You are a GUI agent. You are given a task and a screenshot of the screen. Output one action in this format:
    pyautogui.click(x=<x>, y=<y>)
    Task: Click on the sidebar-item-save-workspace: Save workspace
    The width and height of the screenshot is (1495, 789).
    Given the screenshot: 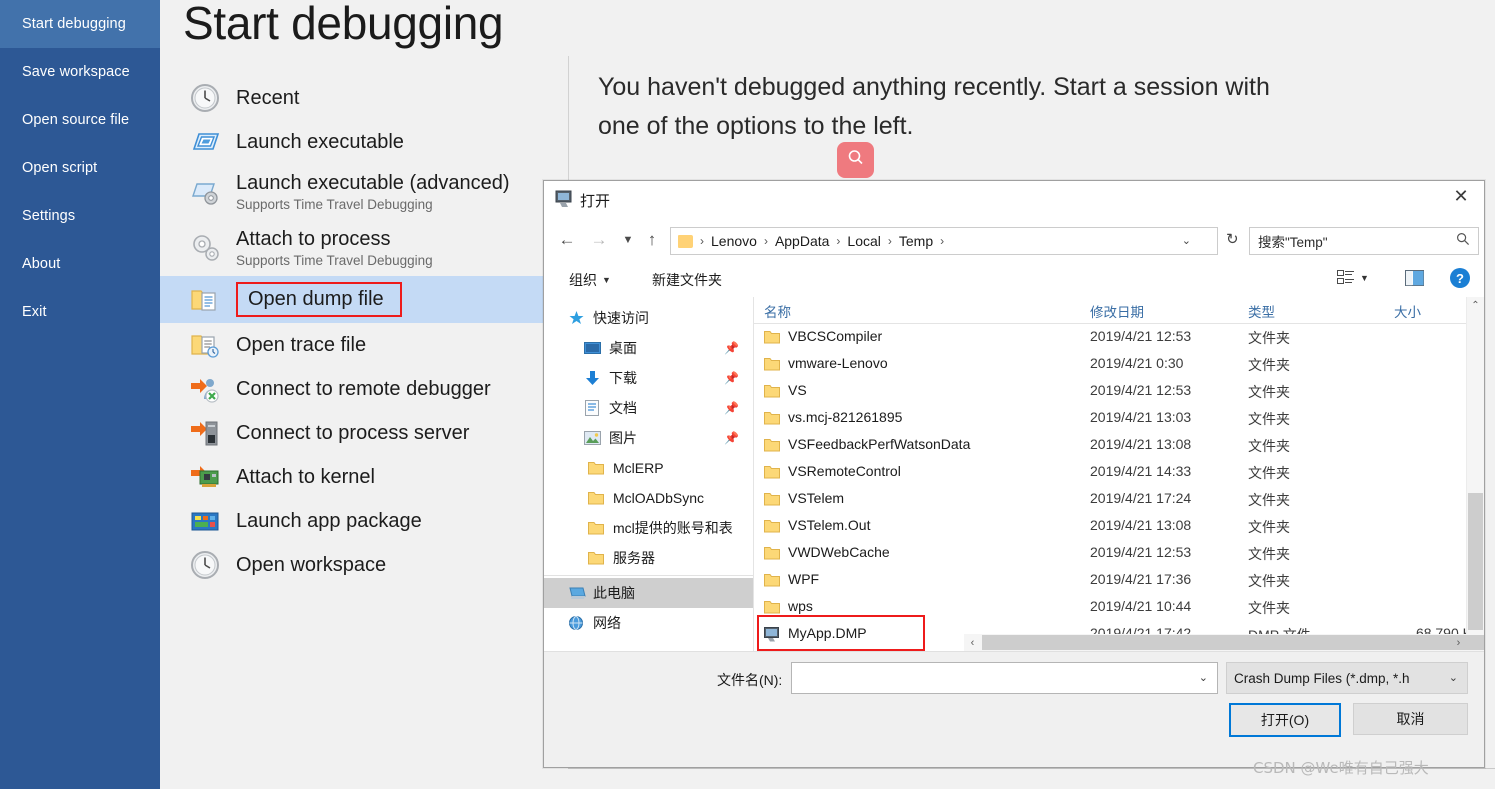 What is the action you would take?
    pyautogui.click(x=80, y=72)
    